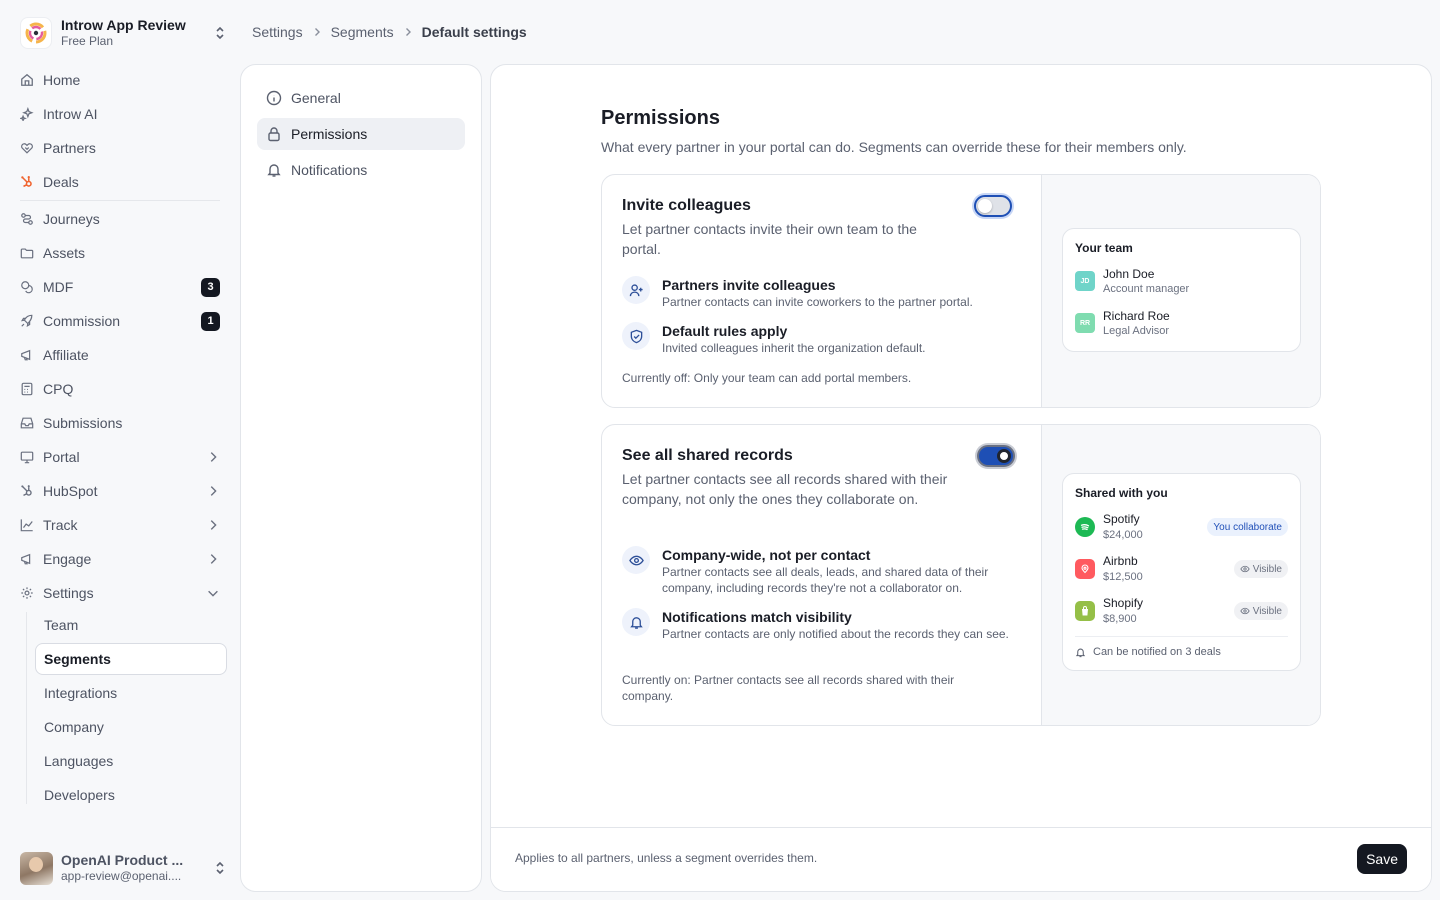 The image size is (1440, 900). What do you see at coordinates (27, 253) in the screenshot?
I see `folder-icon` at bounding box center [27, 253].